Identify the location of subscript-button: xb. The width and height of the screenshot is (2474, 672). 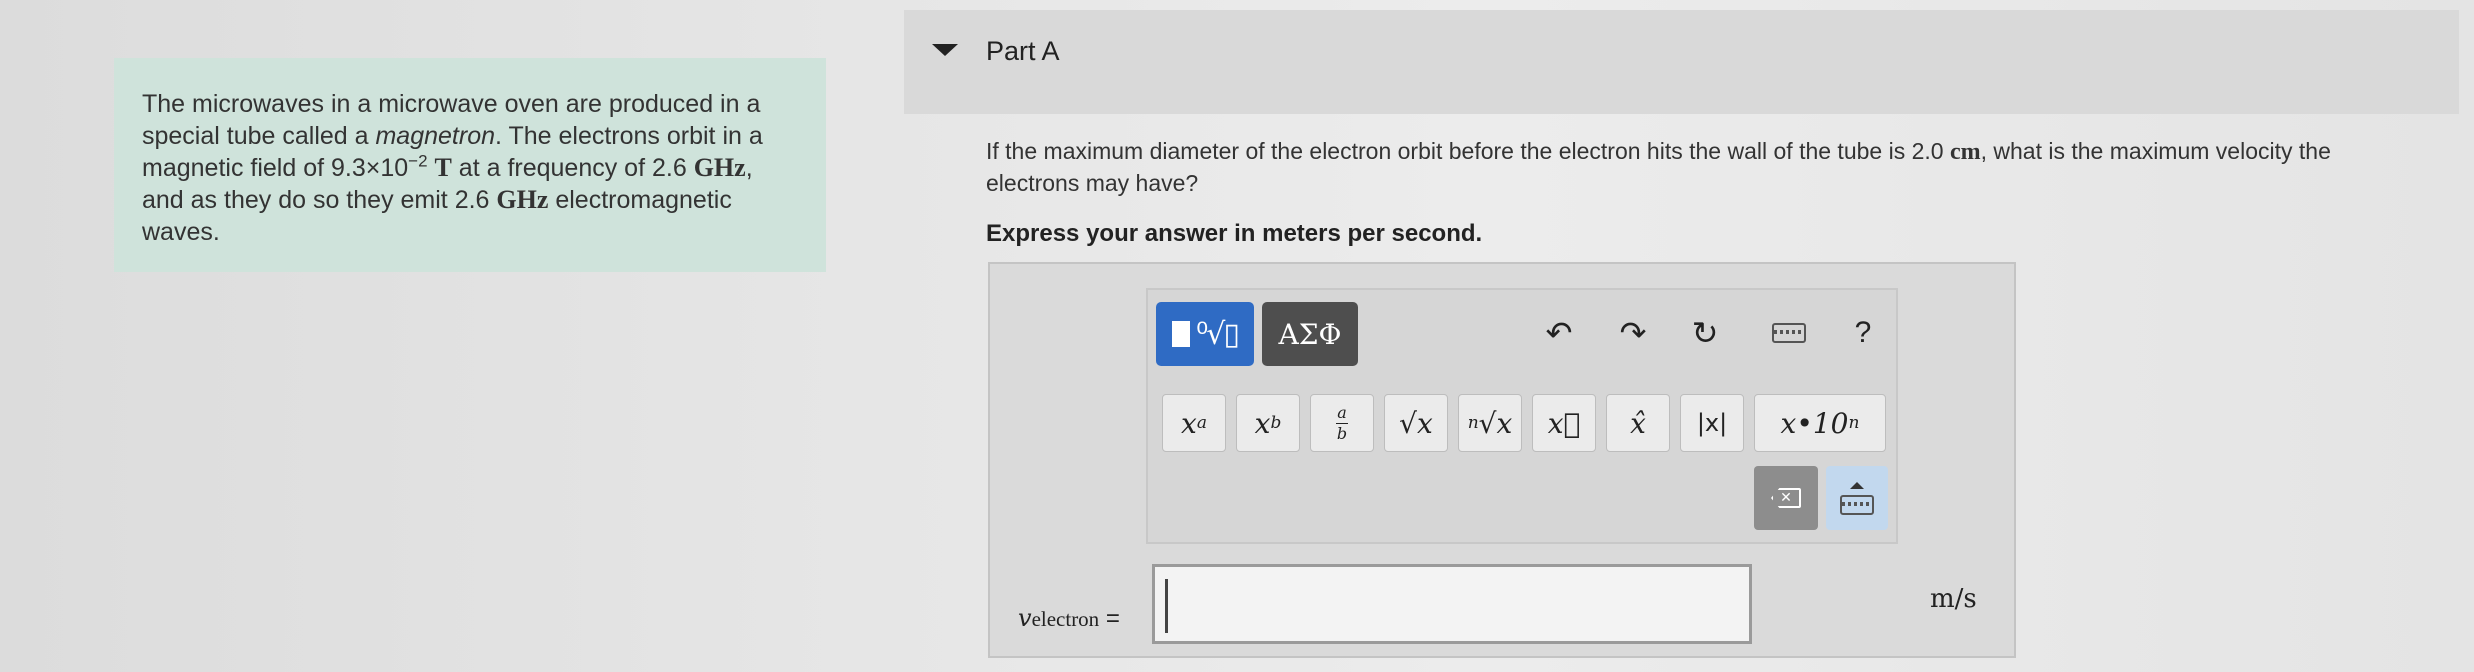
(1268, 423).